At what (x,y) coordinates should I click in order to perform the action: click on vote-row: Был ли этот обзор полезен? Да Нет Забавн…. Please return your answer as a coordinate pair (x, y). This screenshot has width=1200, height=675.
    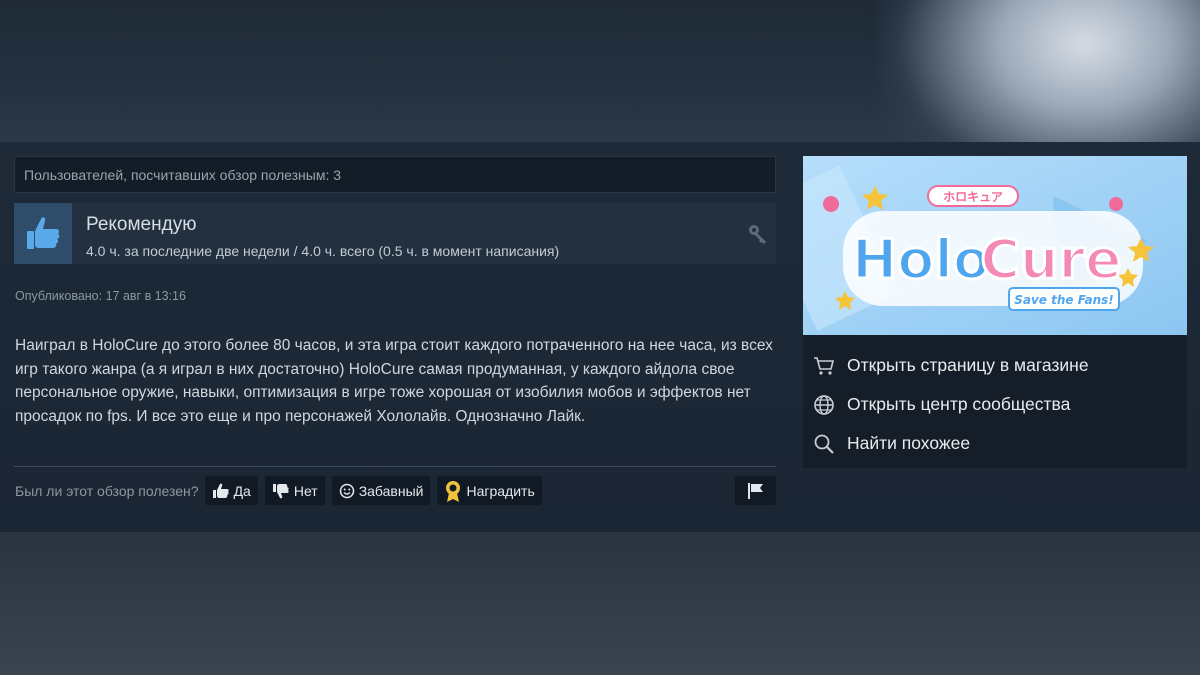
    Looking at the image, I should click on (395, 490).